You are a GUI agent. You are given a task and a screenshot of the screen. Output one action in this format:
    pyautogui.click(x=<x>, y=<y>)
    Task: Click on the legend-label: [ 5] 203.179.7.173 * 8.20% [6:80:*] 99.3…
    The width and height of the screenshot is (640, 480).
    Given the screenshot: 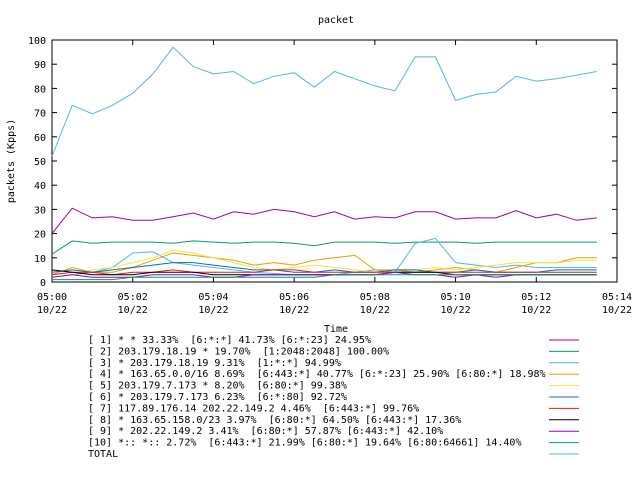 What is the action you would take?
    pyautogui.click(x=217, y=386)
    